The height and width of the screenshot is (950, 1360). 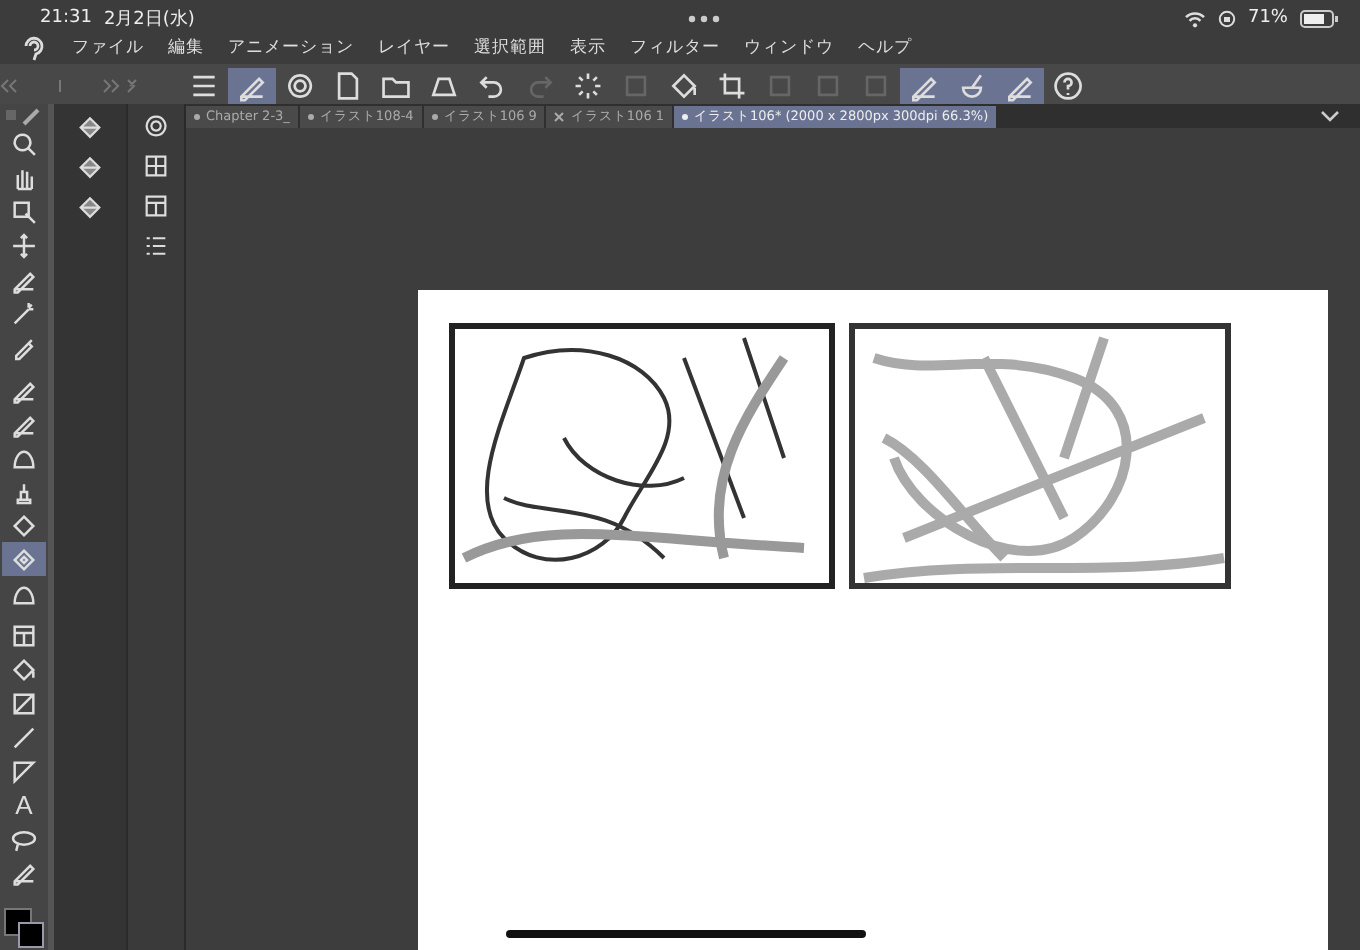 I want to click on redo-icon, so click(x=540, y=86).